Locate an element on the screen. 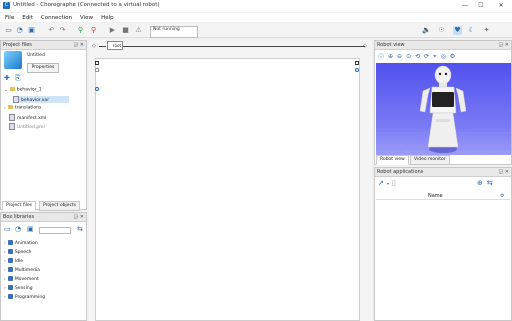  library-item-sensing: › Sensing is located at coordinates (18, 288).